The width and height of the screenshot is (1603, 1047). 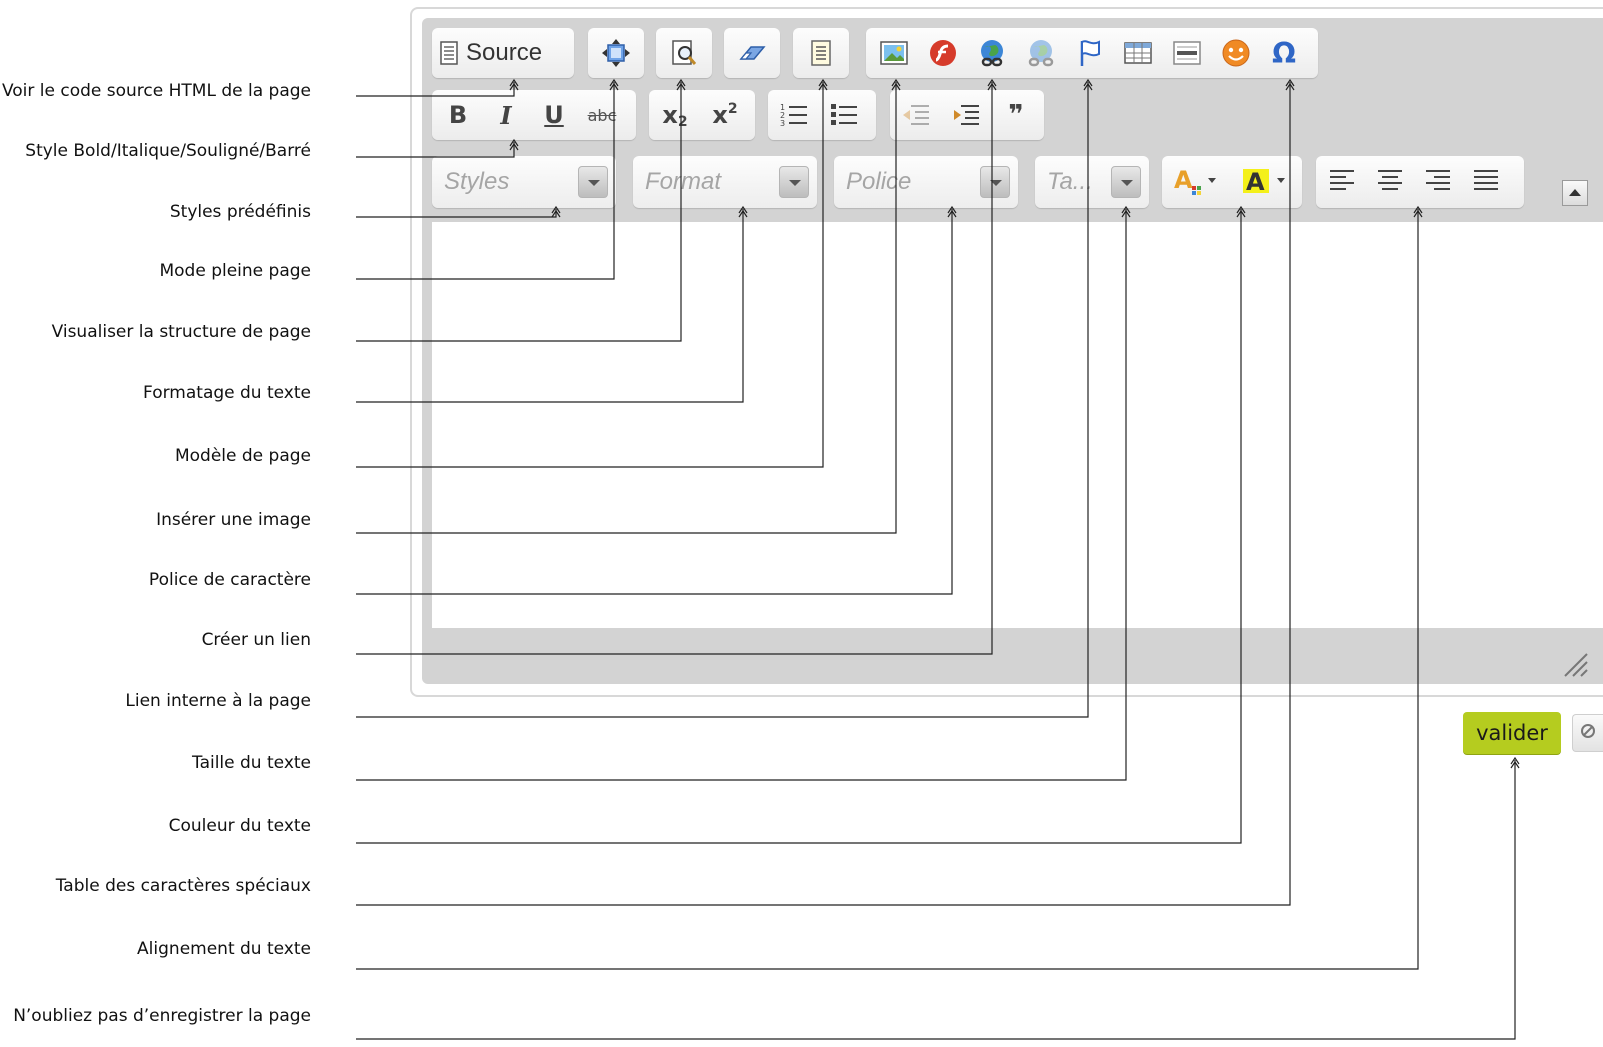 I want to click on omega-icon: Ω, so click(x=1284, y=53).